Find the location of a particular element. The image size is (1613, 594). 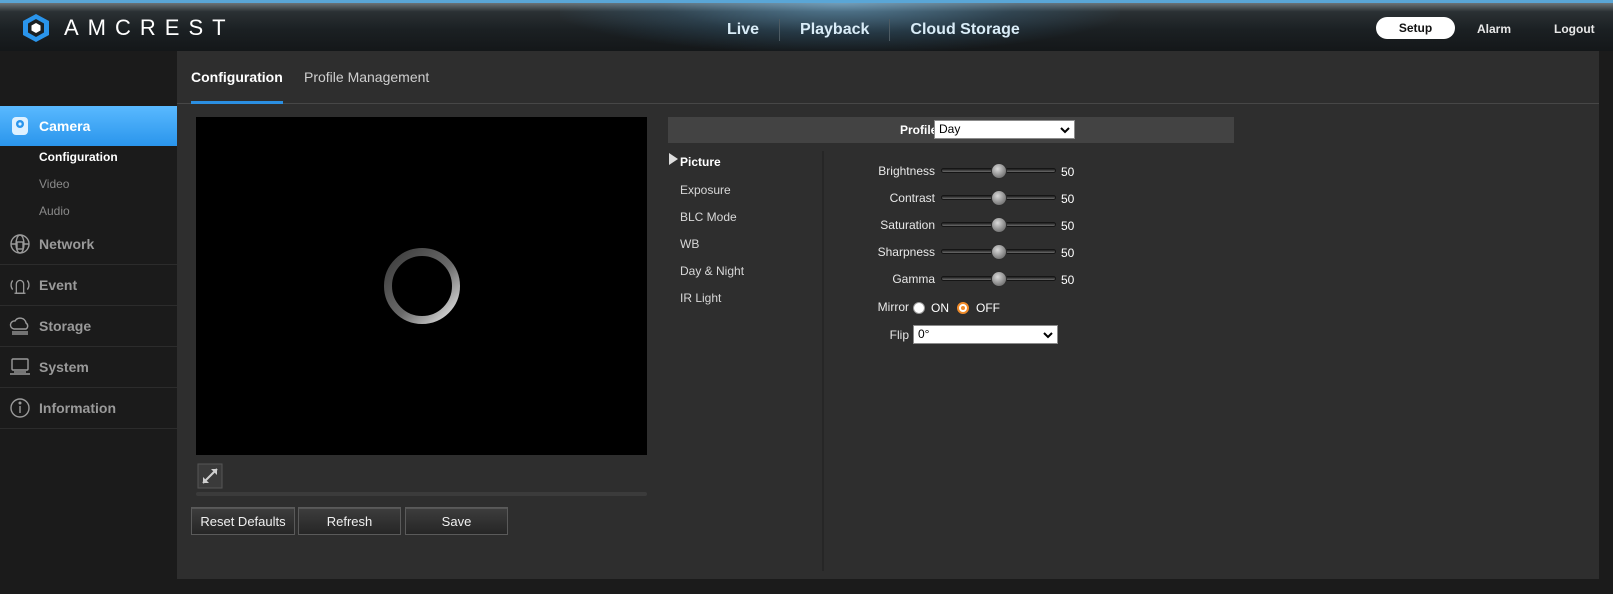

saturation-slider is located at coordinates (998, 225).